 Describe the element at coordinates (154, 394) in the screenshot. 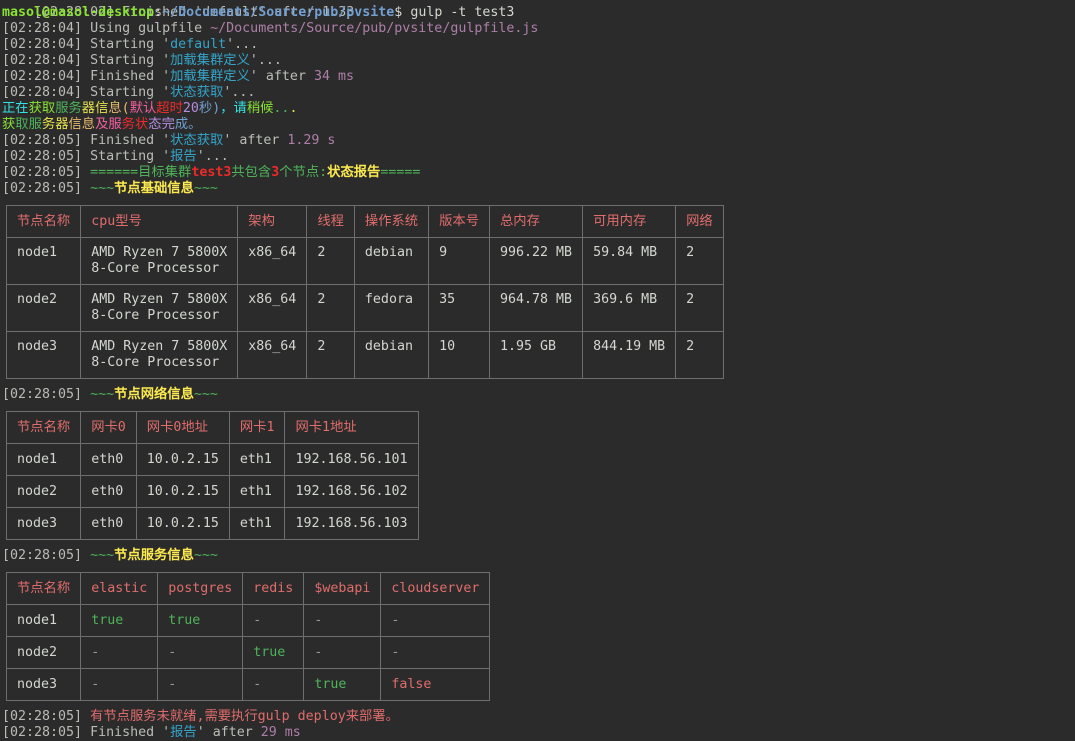

I see `section-title: 节点网络信息` at that location.